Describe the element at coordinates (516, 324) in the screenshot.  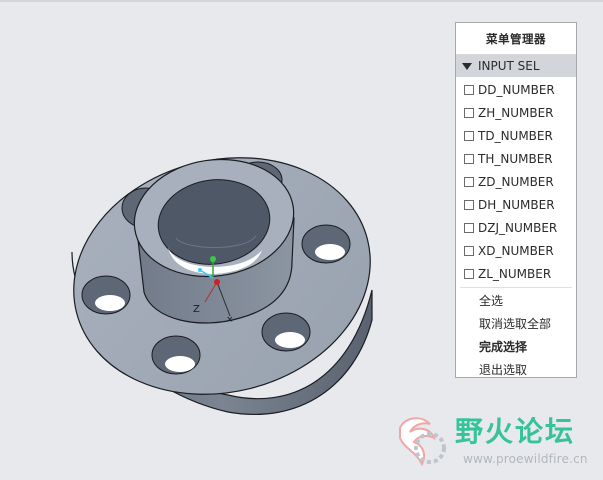
I see `unselect-all-command: 取消选取全部` at that location.